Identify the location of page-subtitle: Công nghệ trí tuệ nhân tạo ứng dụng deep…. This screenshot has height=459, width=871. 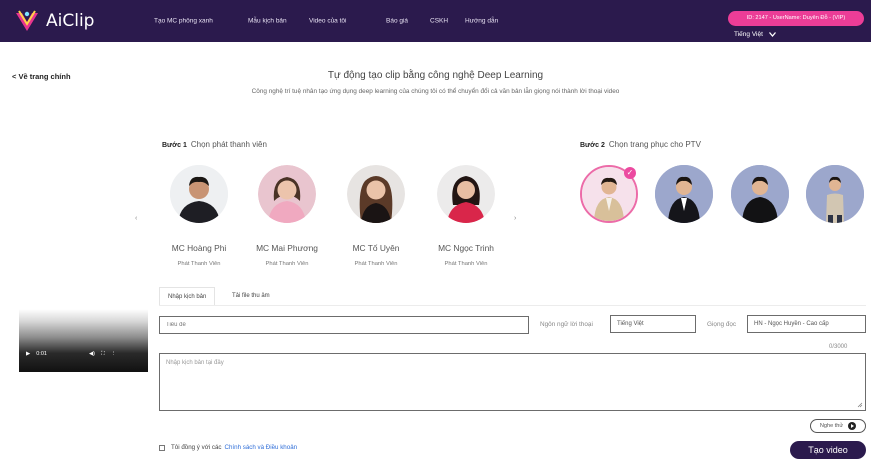
(435, 91).